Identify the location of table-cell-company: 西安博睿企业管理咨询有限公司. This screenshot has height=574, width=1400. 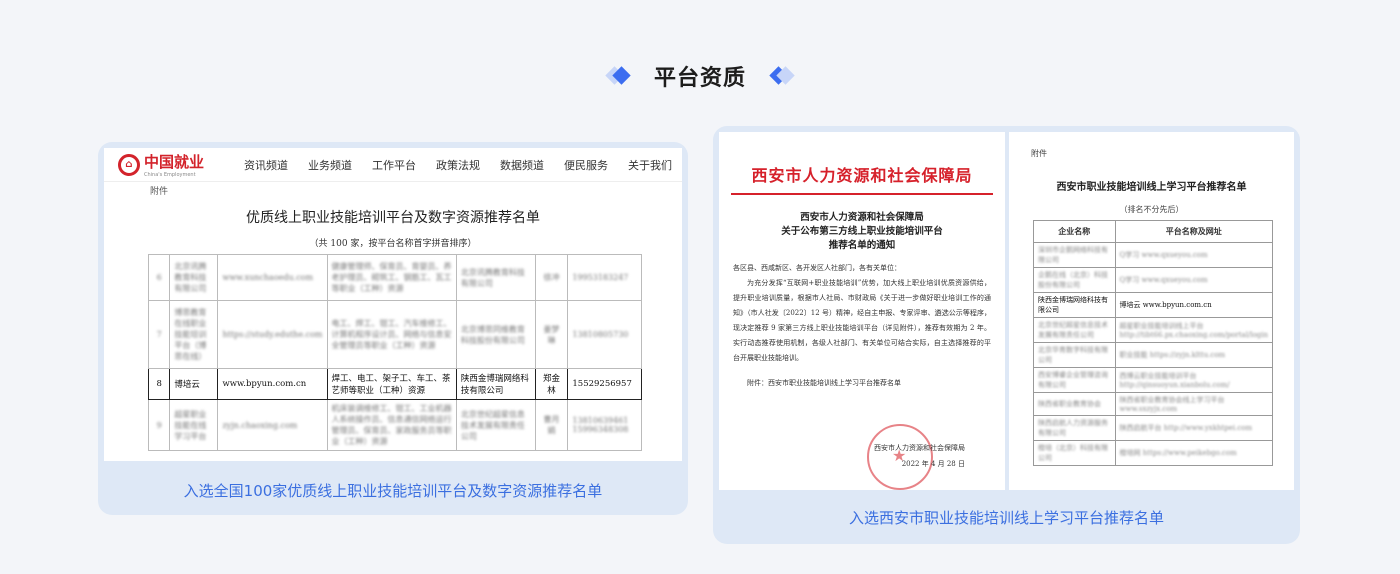
(1074, 380).